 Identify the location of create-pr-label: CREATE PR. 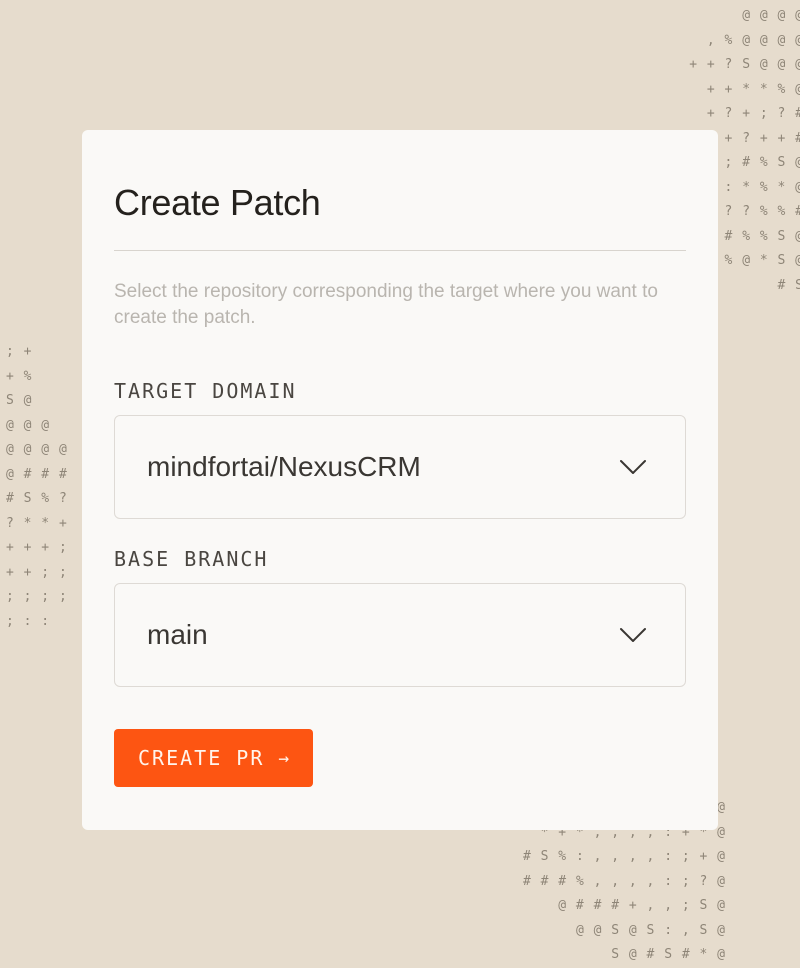
(201, 758).